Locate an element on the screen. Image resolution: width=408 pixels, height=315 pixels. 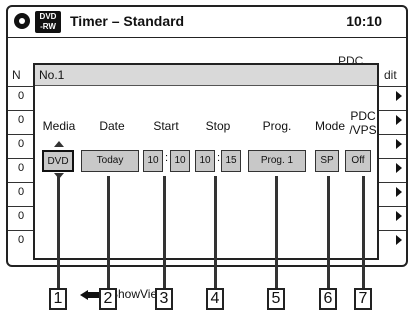
dialog-title: No.1 is located at coordinates (206, 75).